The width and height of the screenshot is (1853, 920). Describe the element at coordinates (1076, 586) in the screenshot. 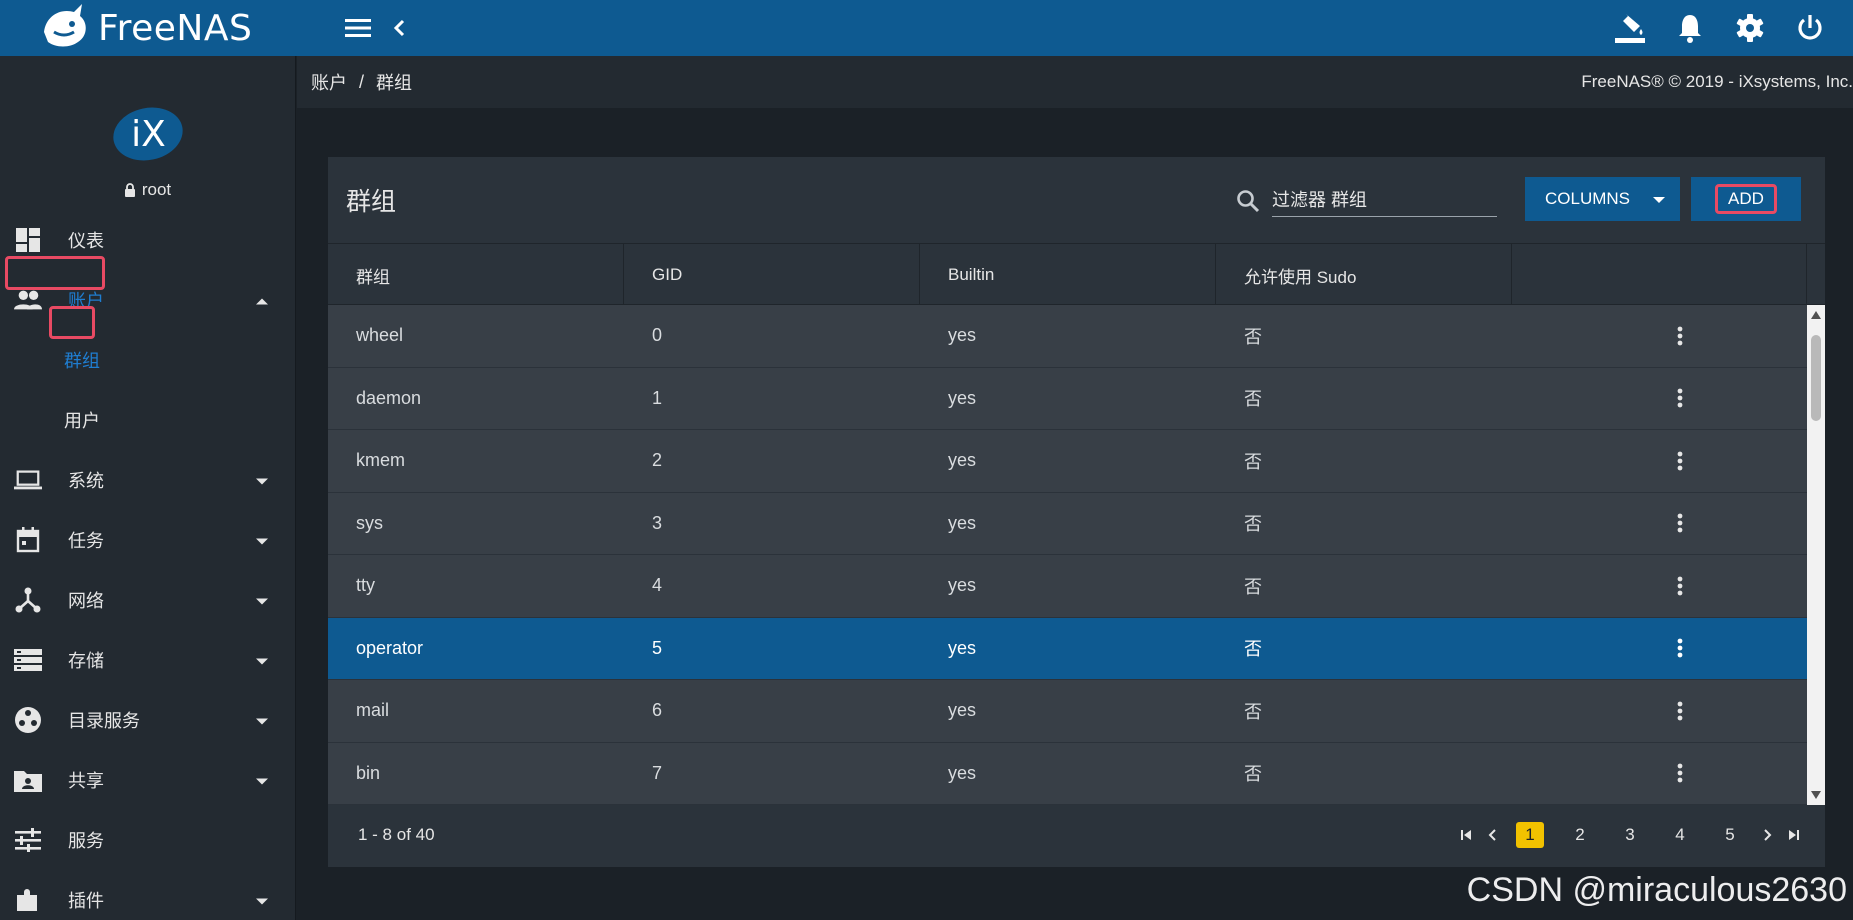

I see `table-row: tty 4 yes 否` at that location.